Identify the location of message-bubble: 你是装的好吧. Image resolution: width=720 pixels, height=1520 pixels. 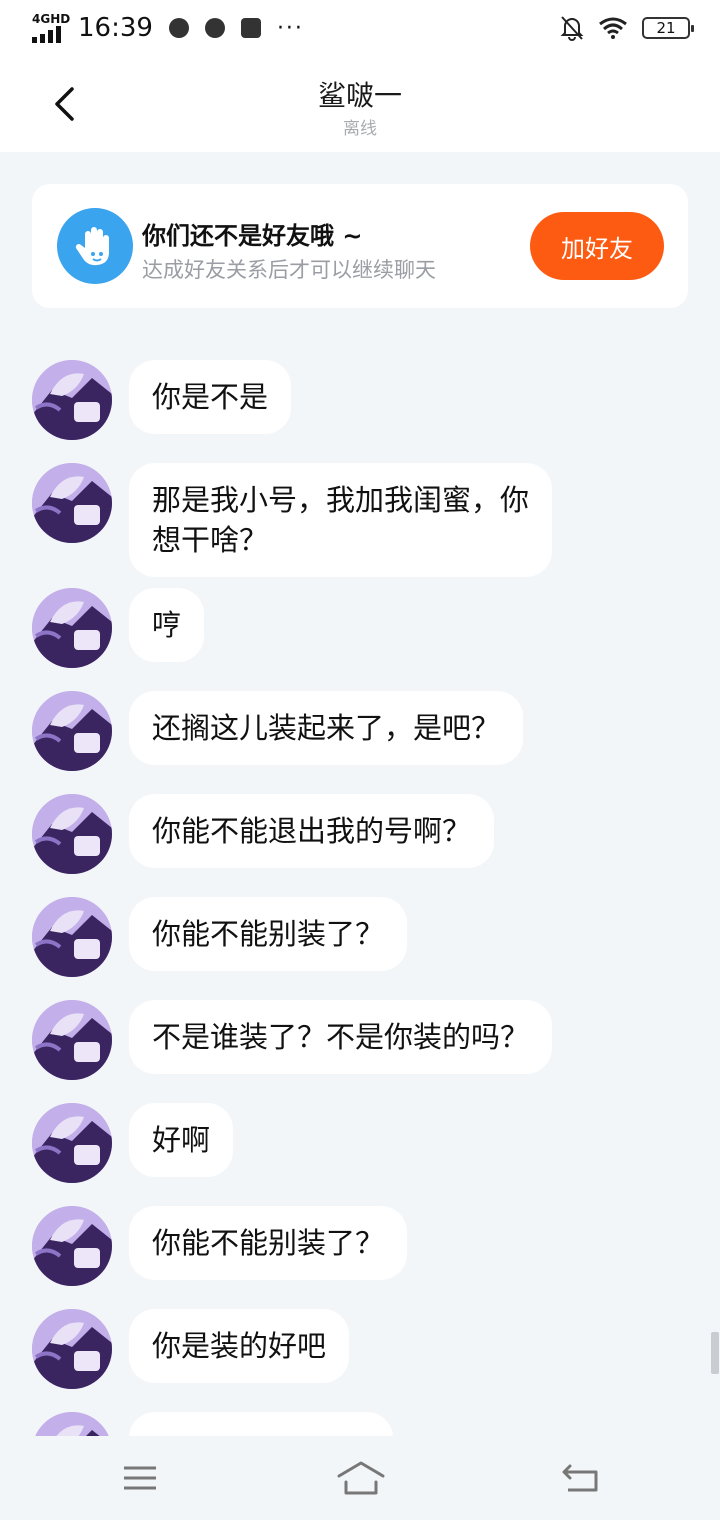
(239, 1346).